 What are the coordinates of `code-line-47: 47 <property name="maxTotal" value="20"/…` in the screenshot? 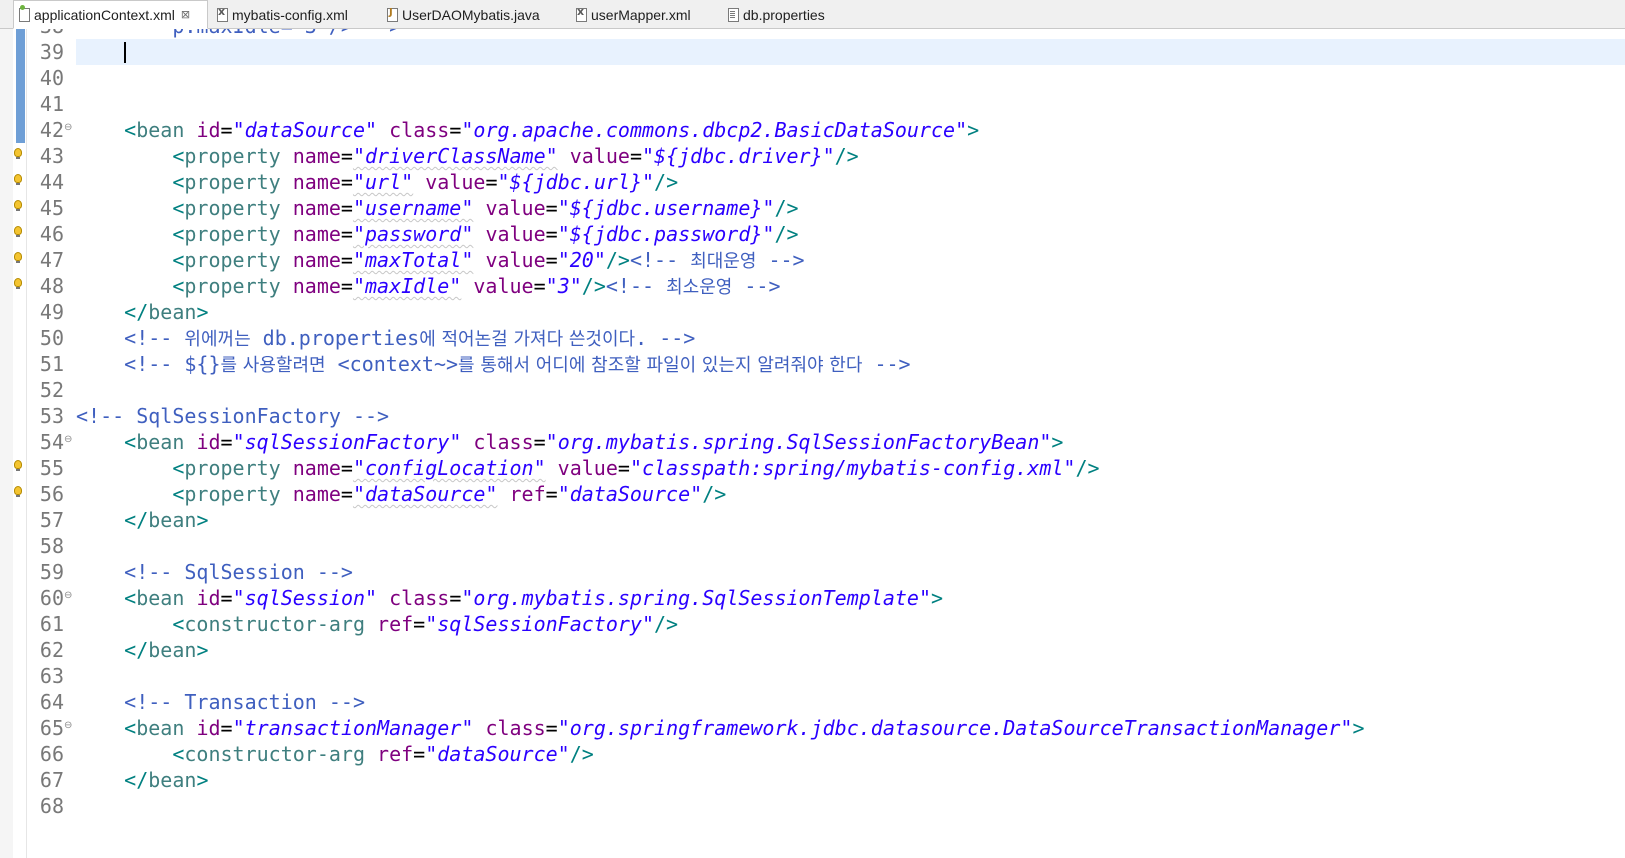 It's located at (812, 260).